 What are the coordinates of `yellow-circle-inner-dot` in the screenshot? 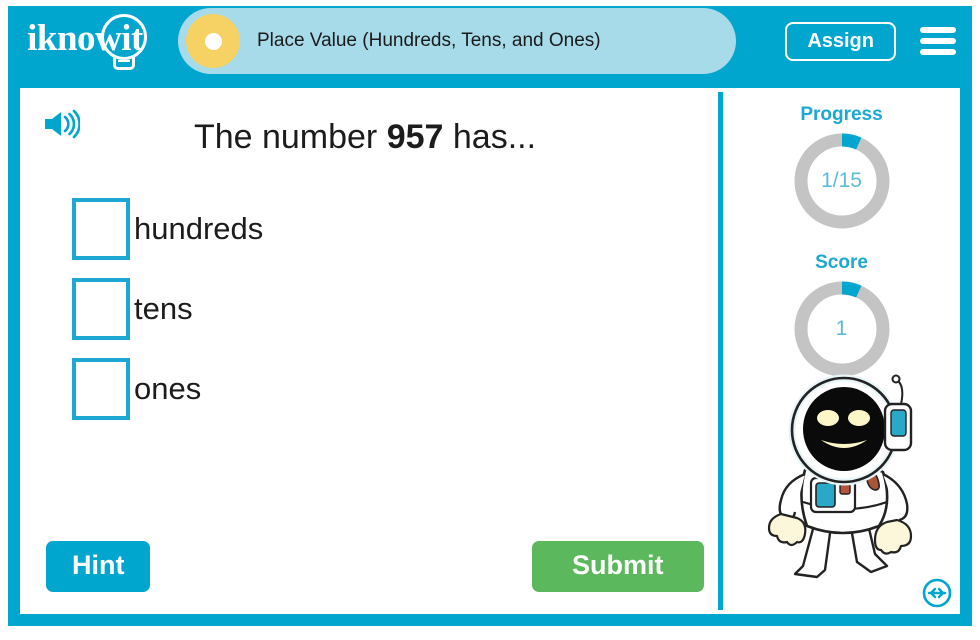 It's located at (213, 41).